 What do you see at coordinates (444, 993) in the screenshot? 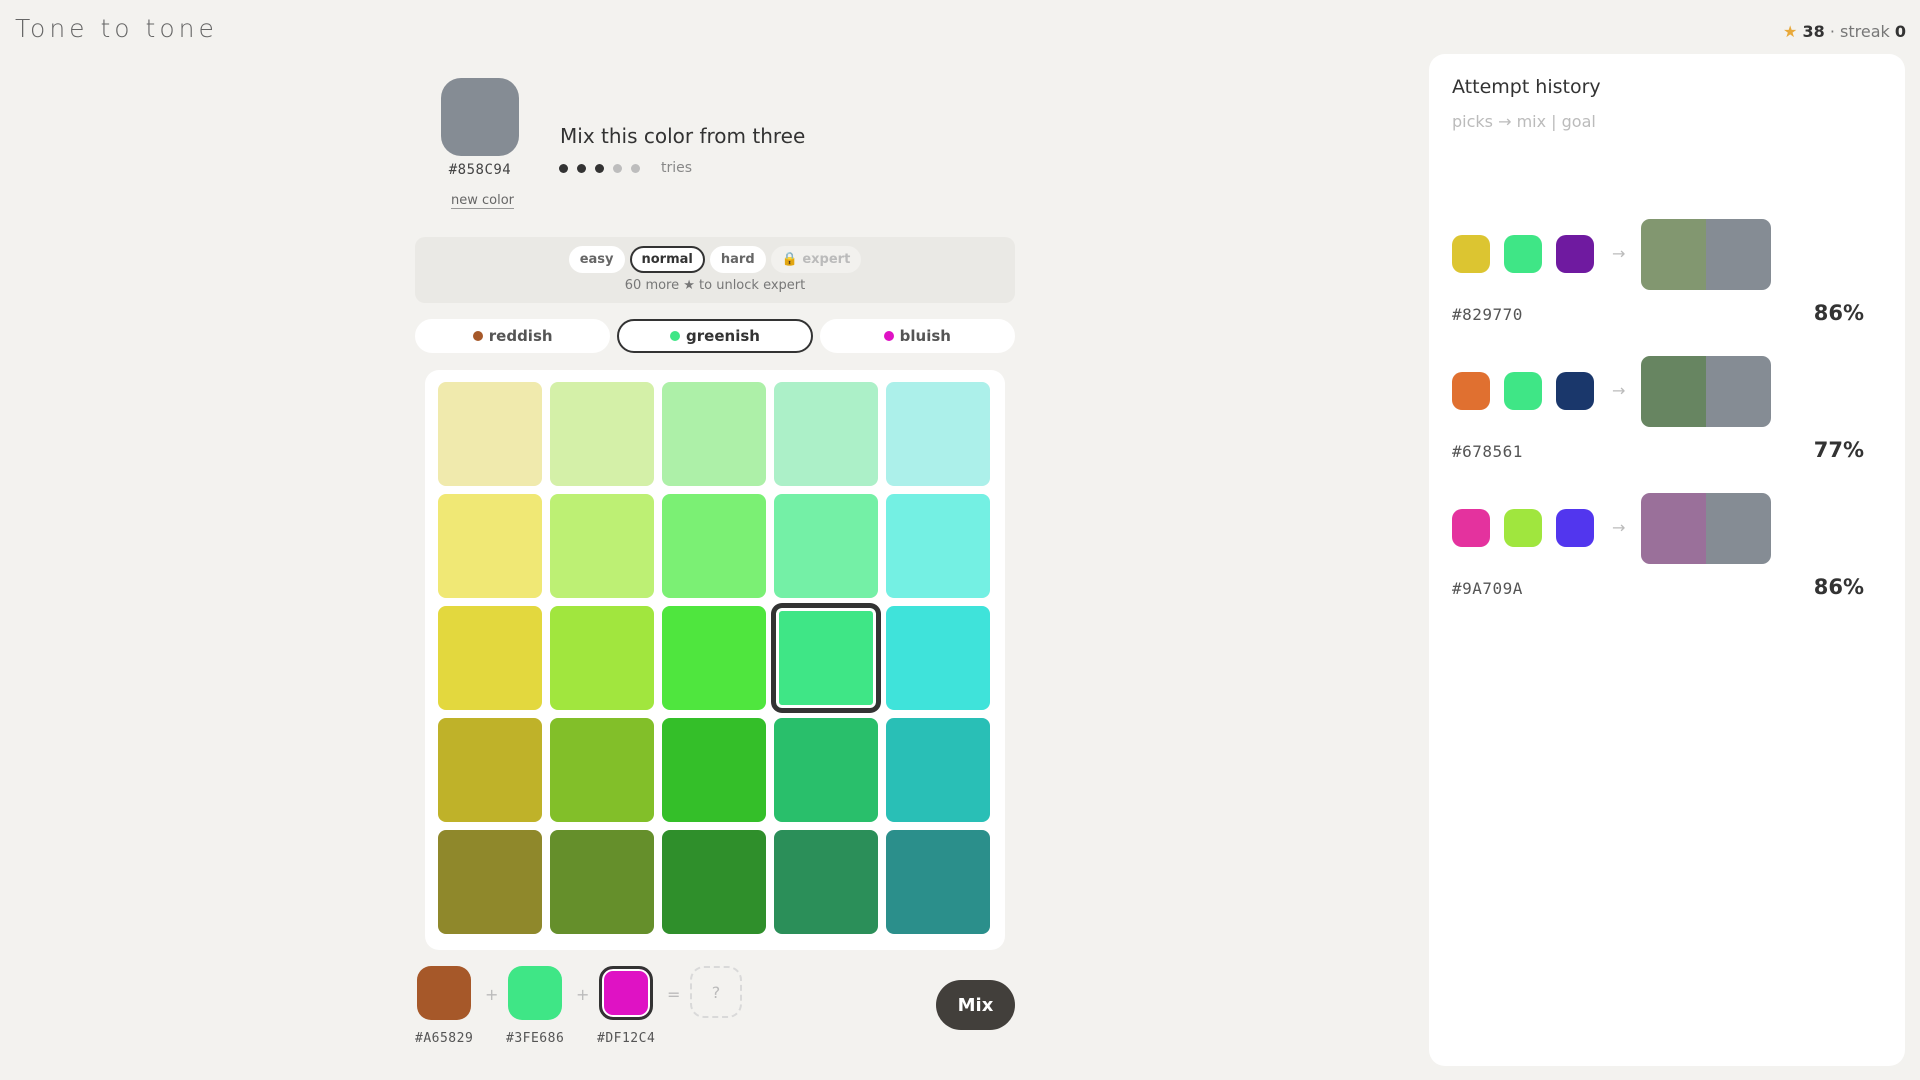
I see `pick-1-swatch` at bounding box center [444, 993].